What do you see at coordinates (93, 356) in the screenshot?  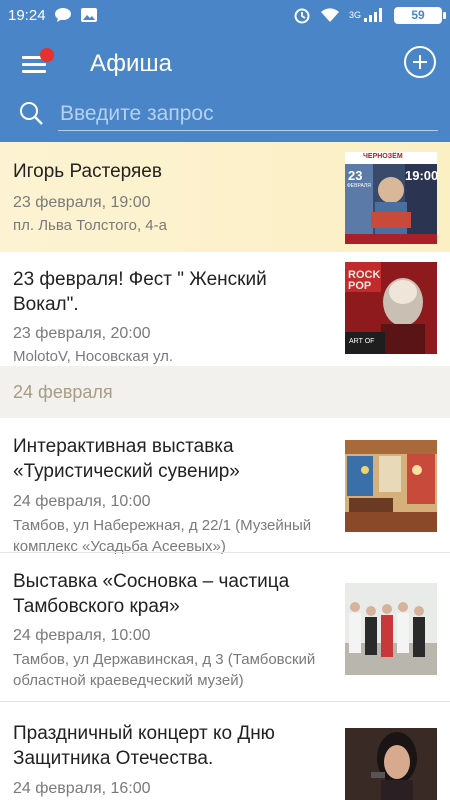 I see `event-place: MolotoV, Носовская ул.` at bounding box center [93, 356].